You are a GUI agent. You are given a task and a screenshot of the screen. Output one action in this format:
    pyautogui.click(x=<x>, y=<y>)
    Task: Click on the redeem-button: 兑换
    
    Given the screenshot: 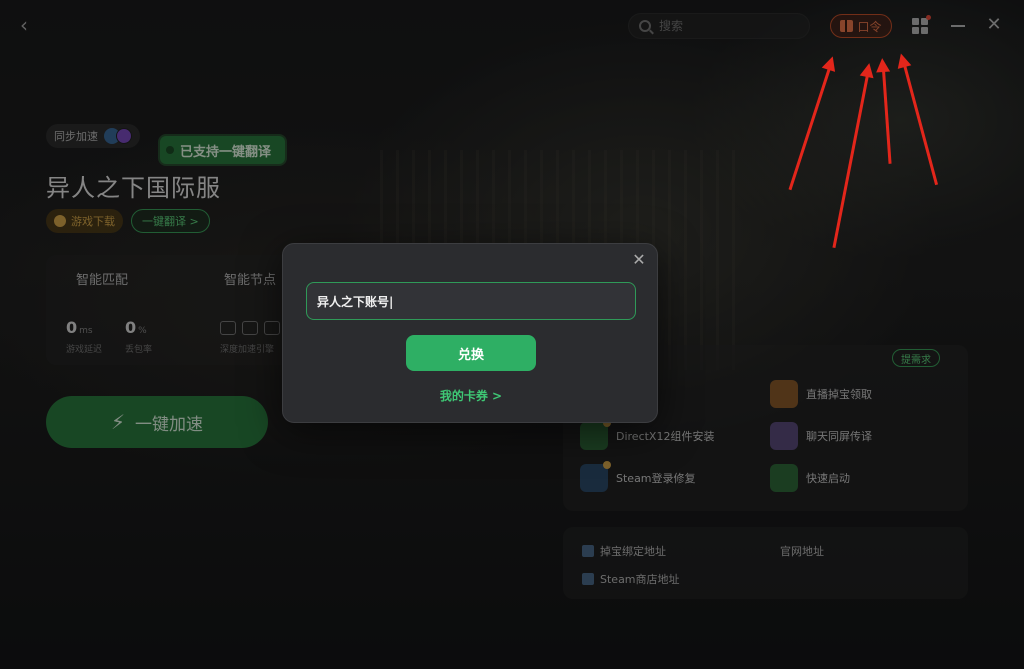 What is the action you would take?
    pyautogui.click(x=471, y=353)
    